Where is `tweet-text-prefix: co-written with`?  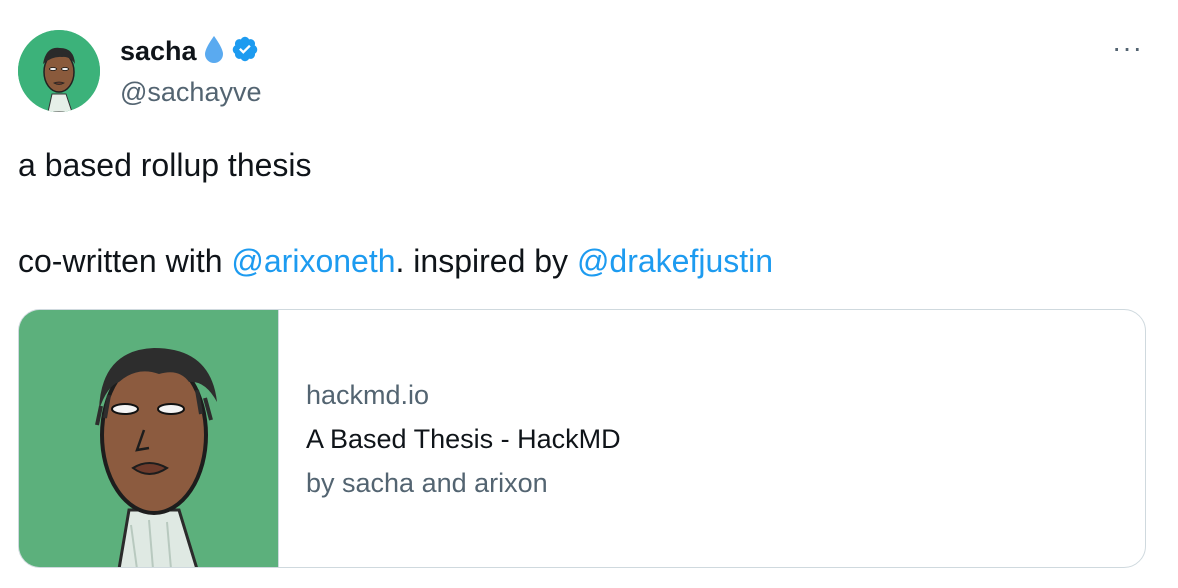 tweet-text-prefix: co-written with is located at coordinates (125, 261).